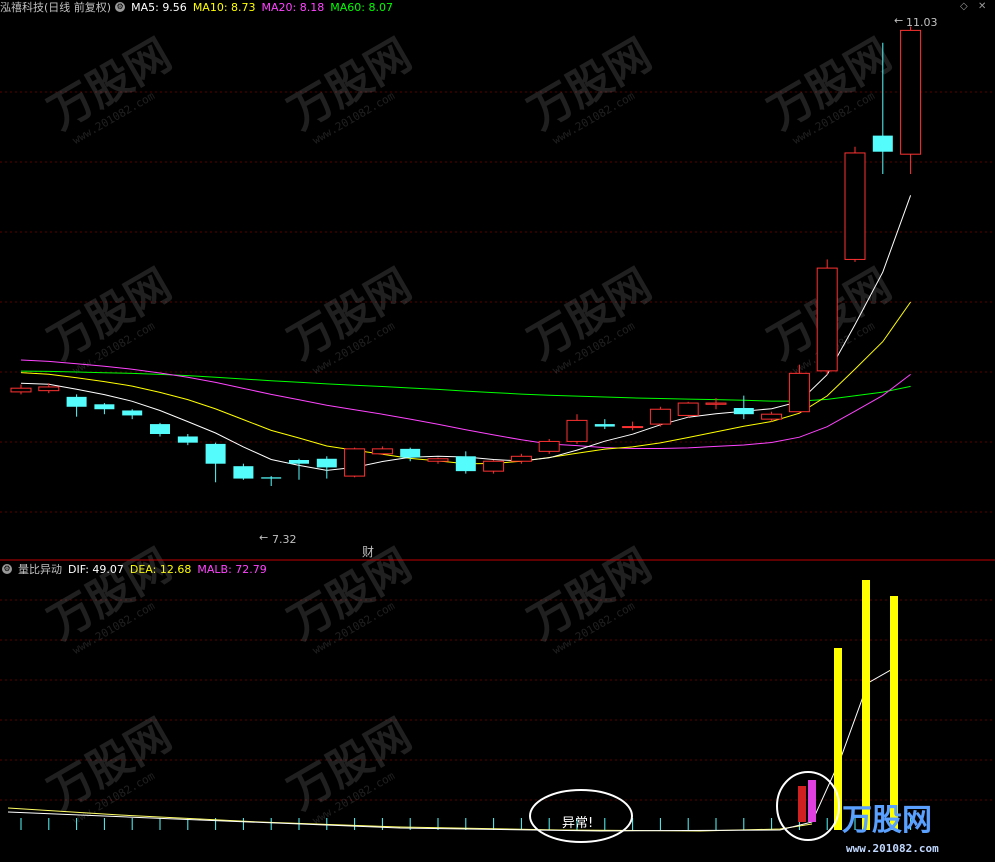 This screenshot has width=995, height=862. What do you see at coordinates (922, 22) in the screenshot?
I see `high-price-label: 11.03` at bounding box center [922, 22].